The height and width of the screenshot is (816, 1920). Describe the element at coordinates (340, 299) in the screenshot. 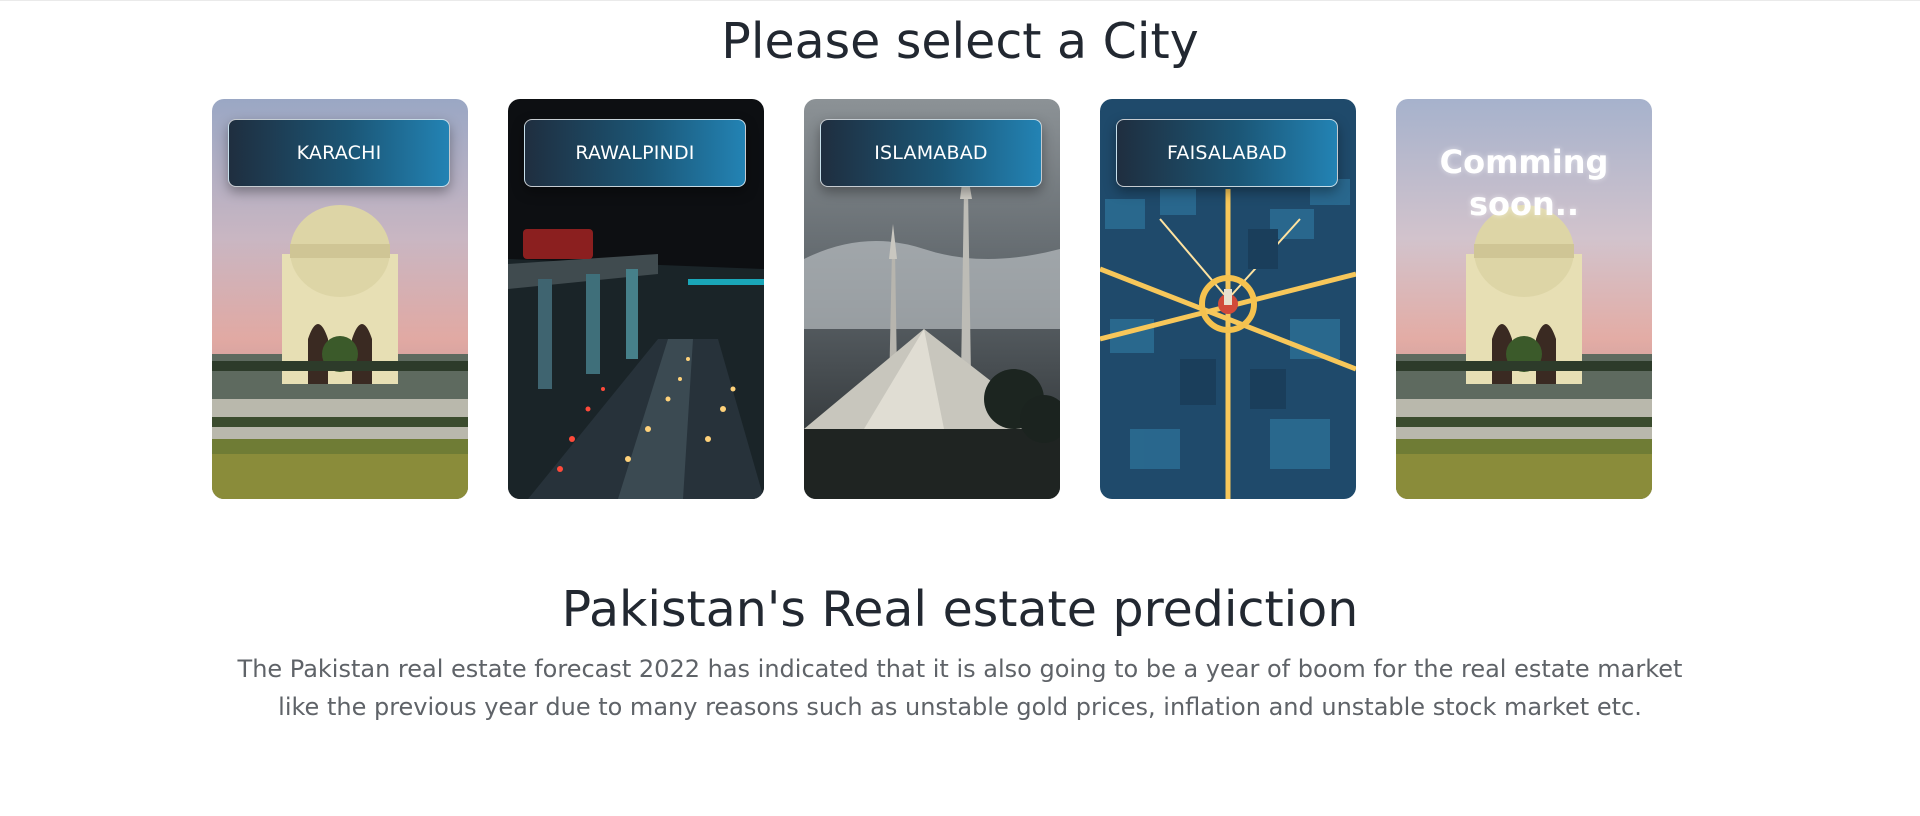

I see `city-card-karachi: KARACHI` at that location.